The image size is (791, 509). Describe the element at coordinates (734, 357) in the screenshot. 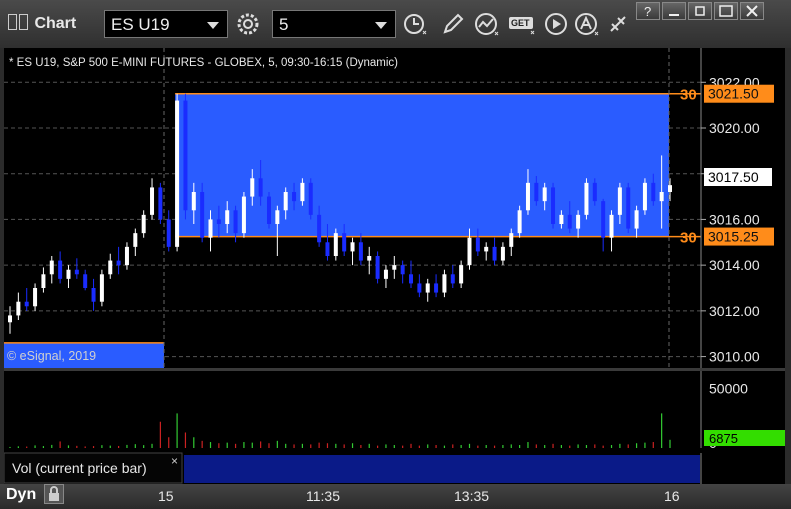

I see `price-tick-label: 3010.00` at that location.